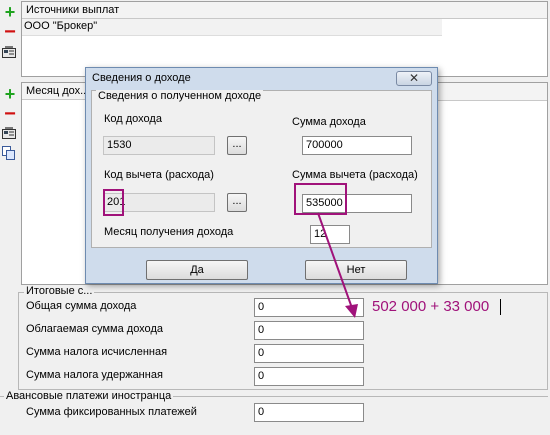 This screenshot has height=435, width=550. I want to click on annotation-arrow-icon, so click(337, 265).